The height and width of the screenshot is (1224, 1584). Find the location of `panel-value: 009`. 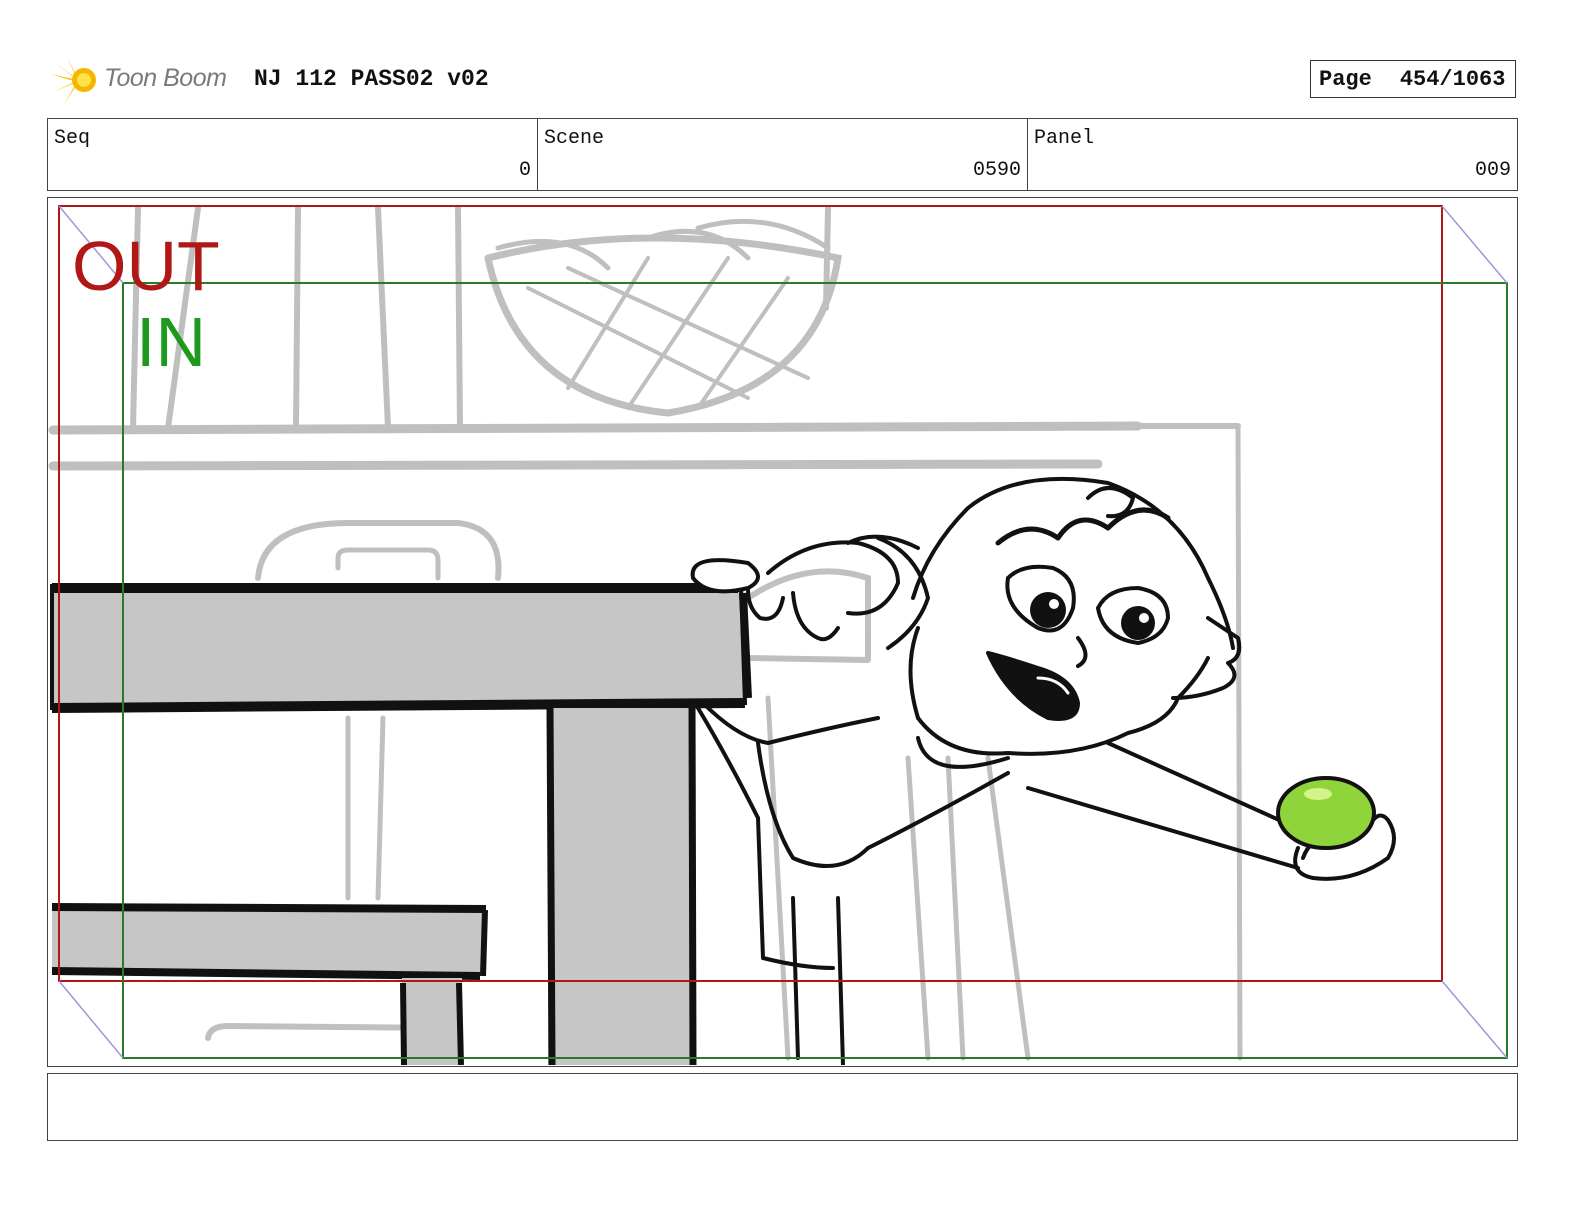

panel-value: 009 is located at coordinates (1492, 170).